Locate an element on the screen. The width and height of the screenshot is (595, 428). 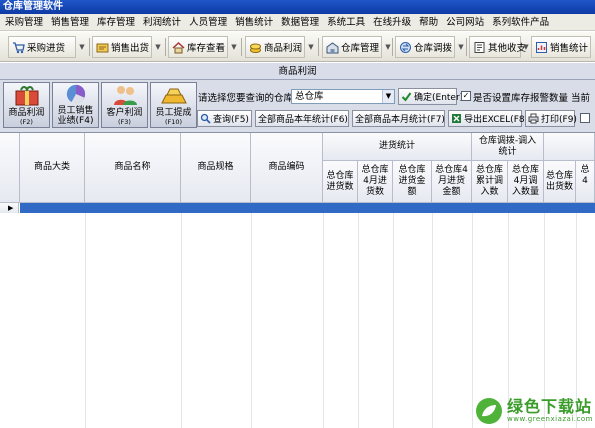
column-header-april-purchase-amount: 总仓库4 月进货 金额 is located at coordinates (452, 182).